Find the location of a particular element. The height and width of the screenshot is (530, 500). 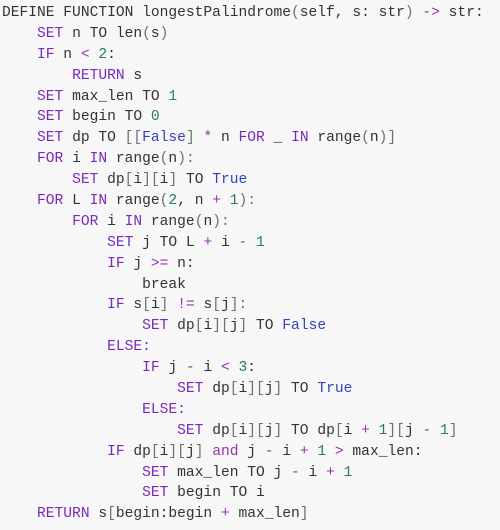

code-line: IF dp[i][j] and j - i + 1 > max_len: is located at coordinates (250, 452).